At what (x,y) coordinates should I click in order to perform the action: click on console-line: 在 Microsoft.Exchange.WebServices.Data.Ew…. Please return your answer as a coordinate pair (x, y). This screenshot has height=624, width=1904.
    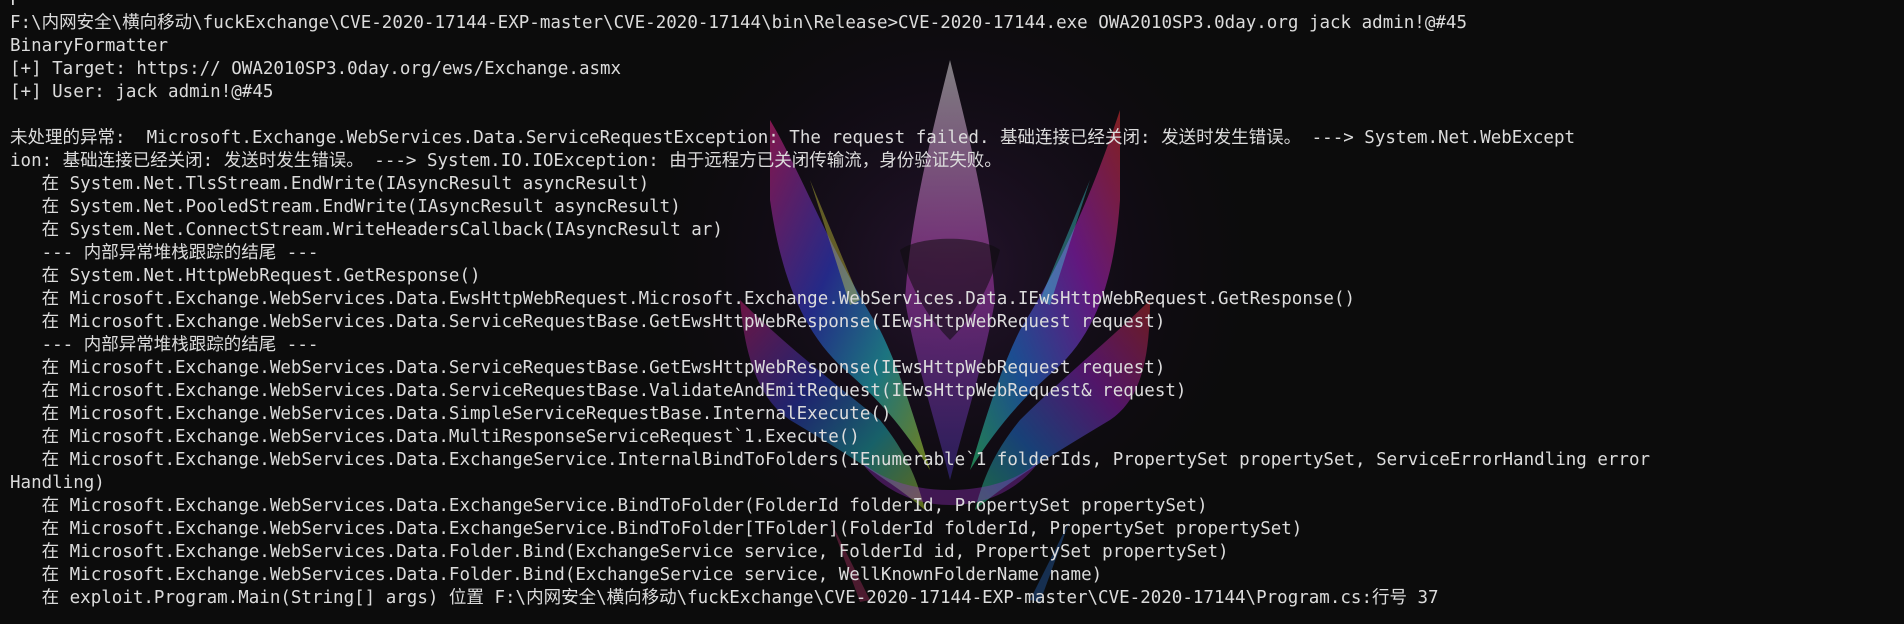
    Looking at the image, I should click on (683, 299).